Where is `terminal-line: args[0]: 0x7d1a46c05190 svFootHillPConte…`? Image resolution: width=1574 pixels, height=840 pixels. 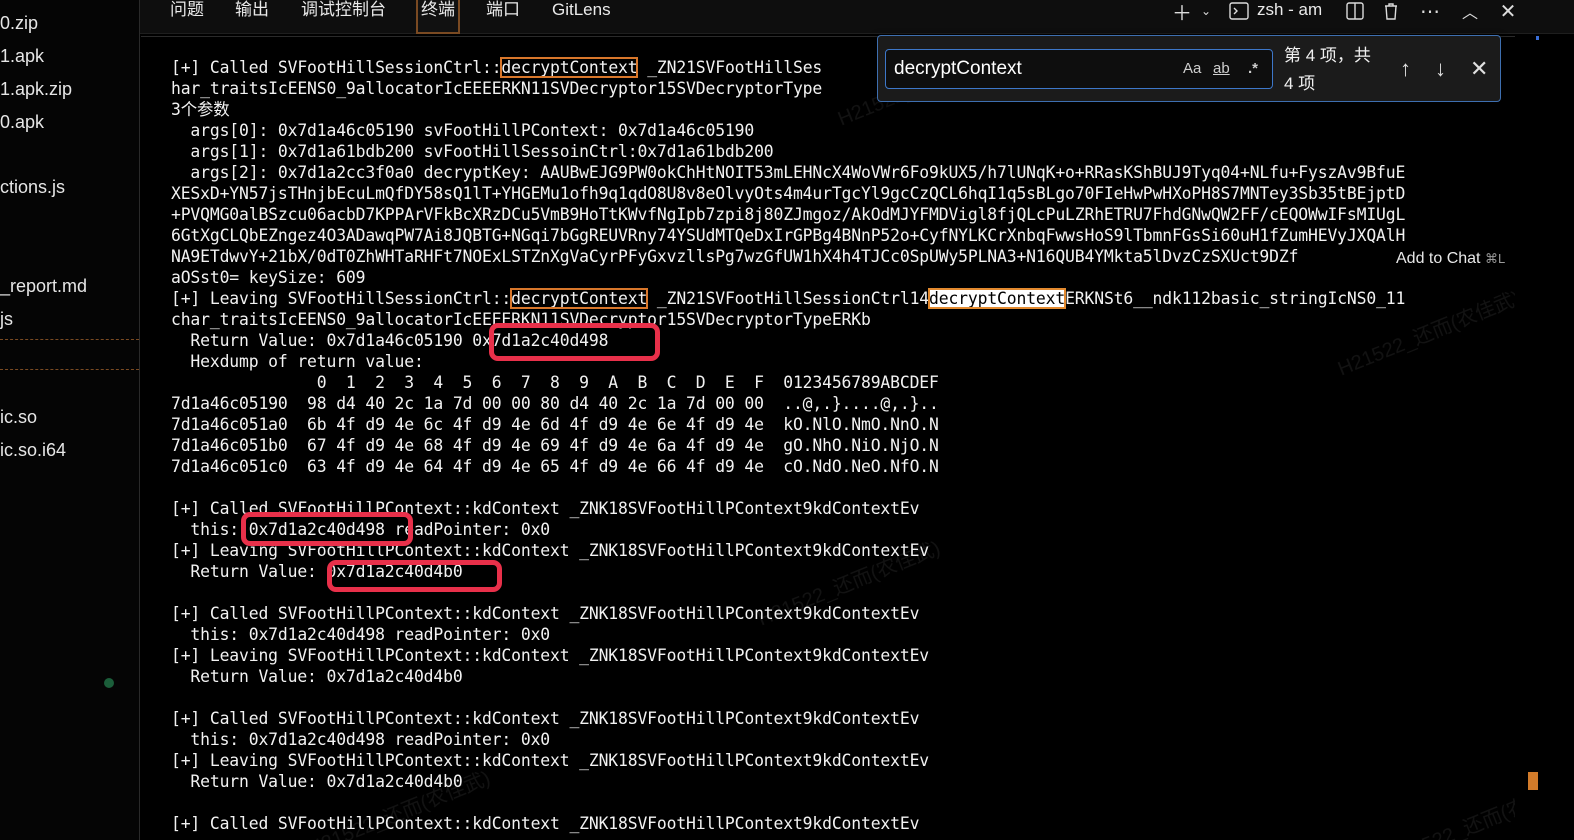
terminal-line: args[0]: 0x7d1a46c05190 svFootHillPConte… is located at coordinates (463, 130).